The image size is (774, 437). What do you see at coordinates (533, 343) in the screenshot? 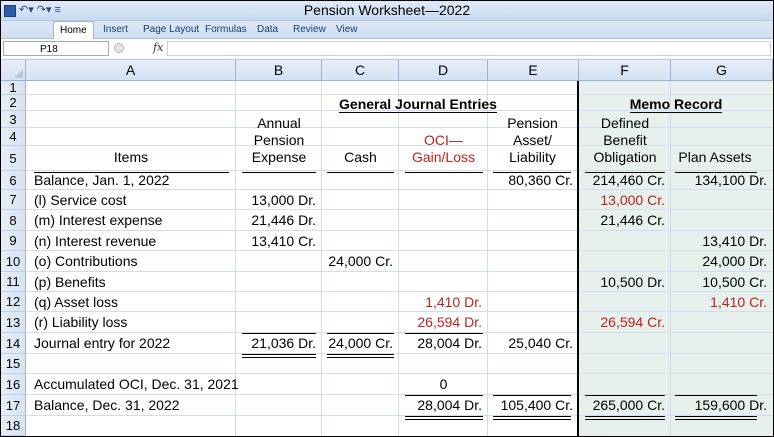
I see `cell-e14: 25,040 Cr.` at bounding box center [533, 343].